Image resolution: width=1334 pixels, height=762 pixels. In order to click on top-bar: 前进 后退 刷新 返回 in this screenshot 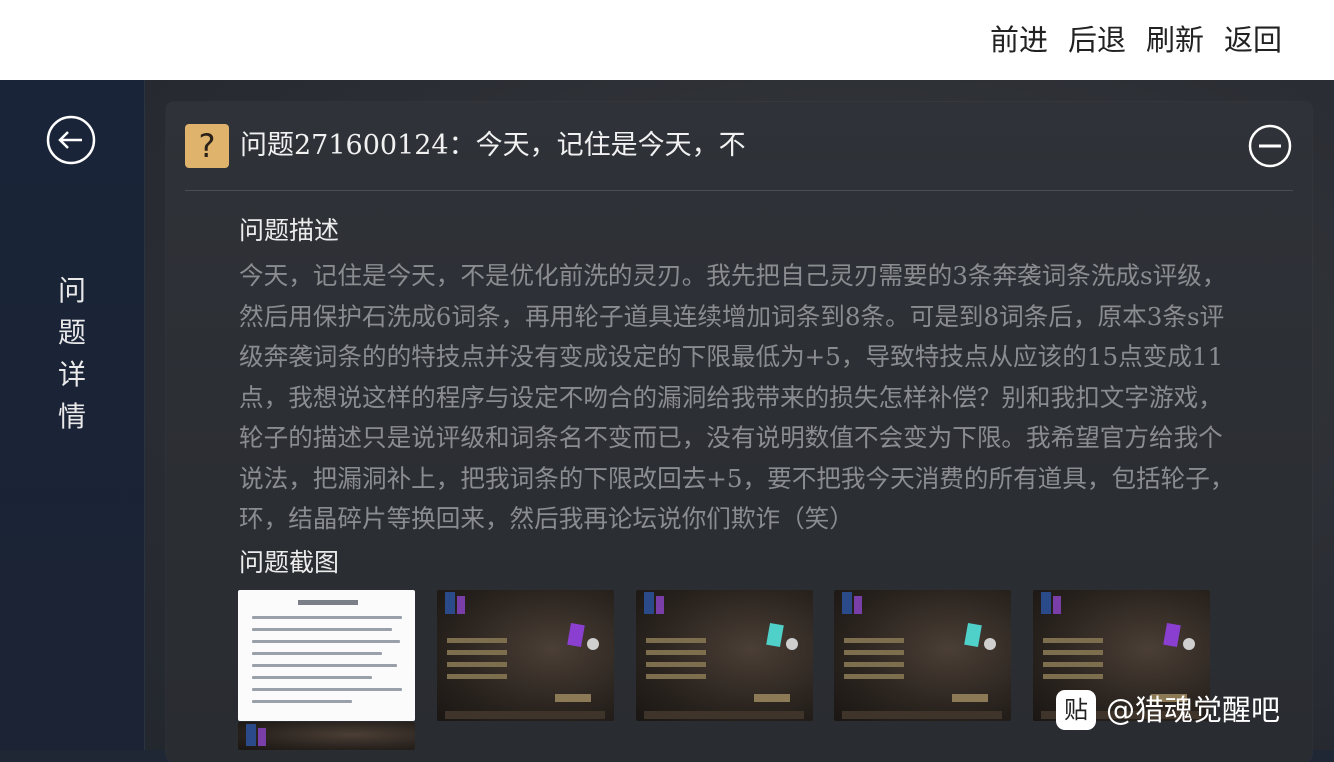, I will do `click(667, 40)`.